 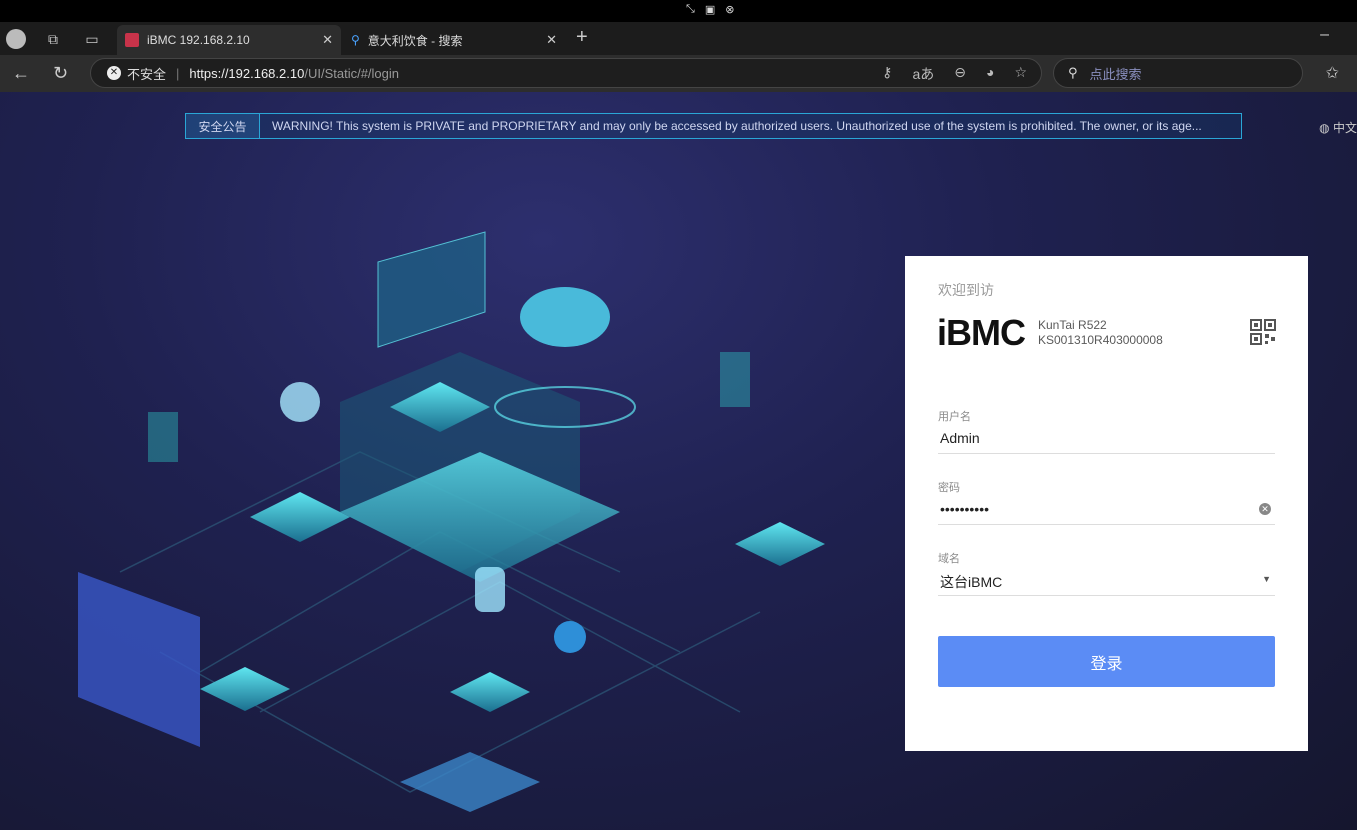 I want to click on key-icon: ⚷, so click(x=887, y=74).